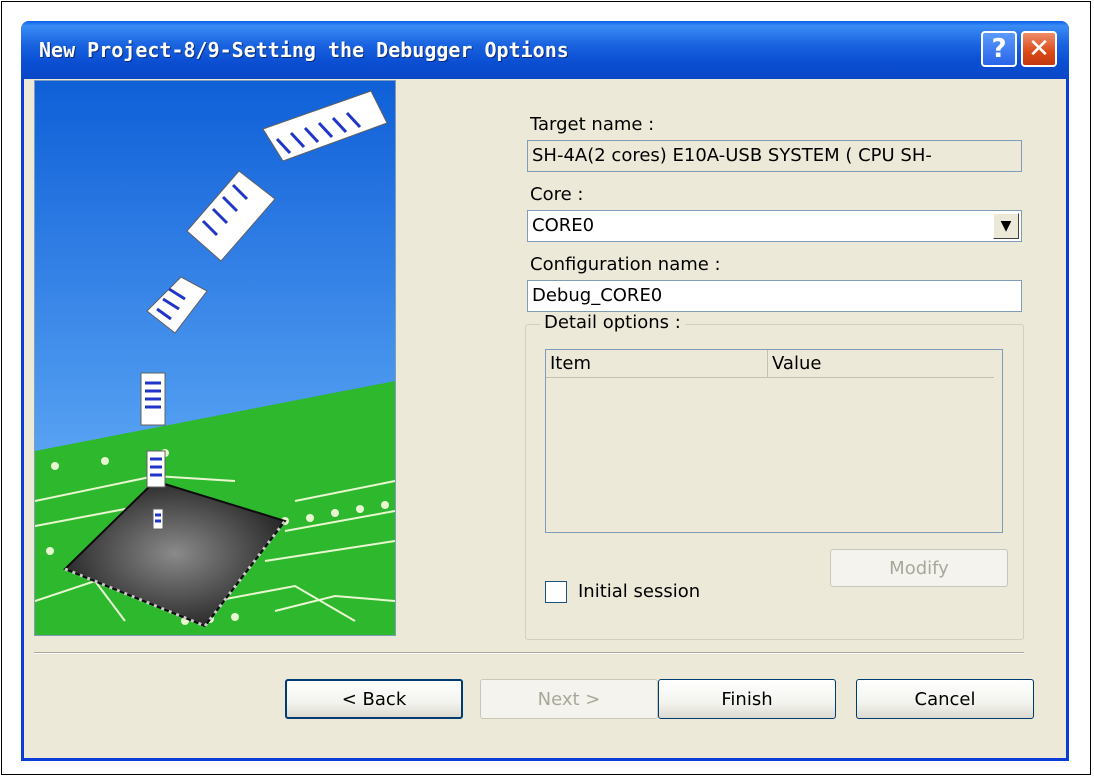 The height and width of the screenshot is (778, 1094). I want to click on back-button: < Back, so click(374, 699).